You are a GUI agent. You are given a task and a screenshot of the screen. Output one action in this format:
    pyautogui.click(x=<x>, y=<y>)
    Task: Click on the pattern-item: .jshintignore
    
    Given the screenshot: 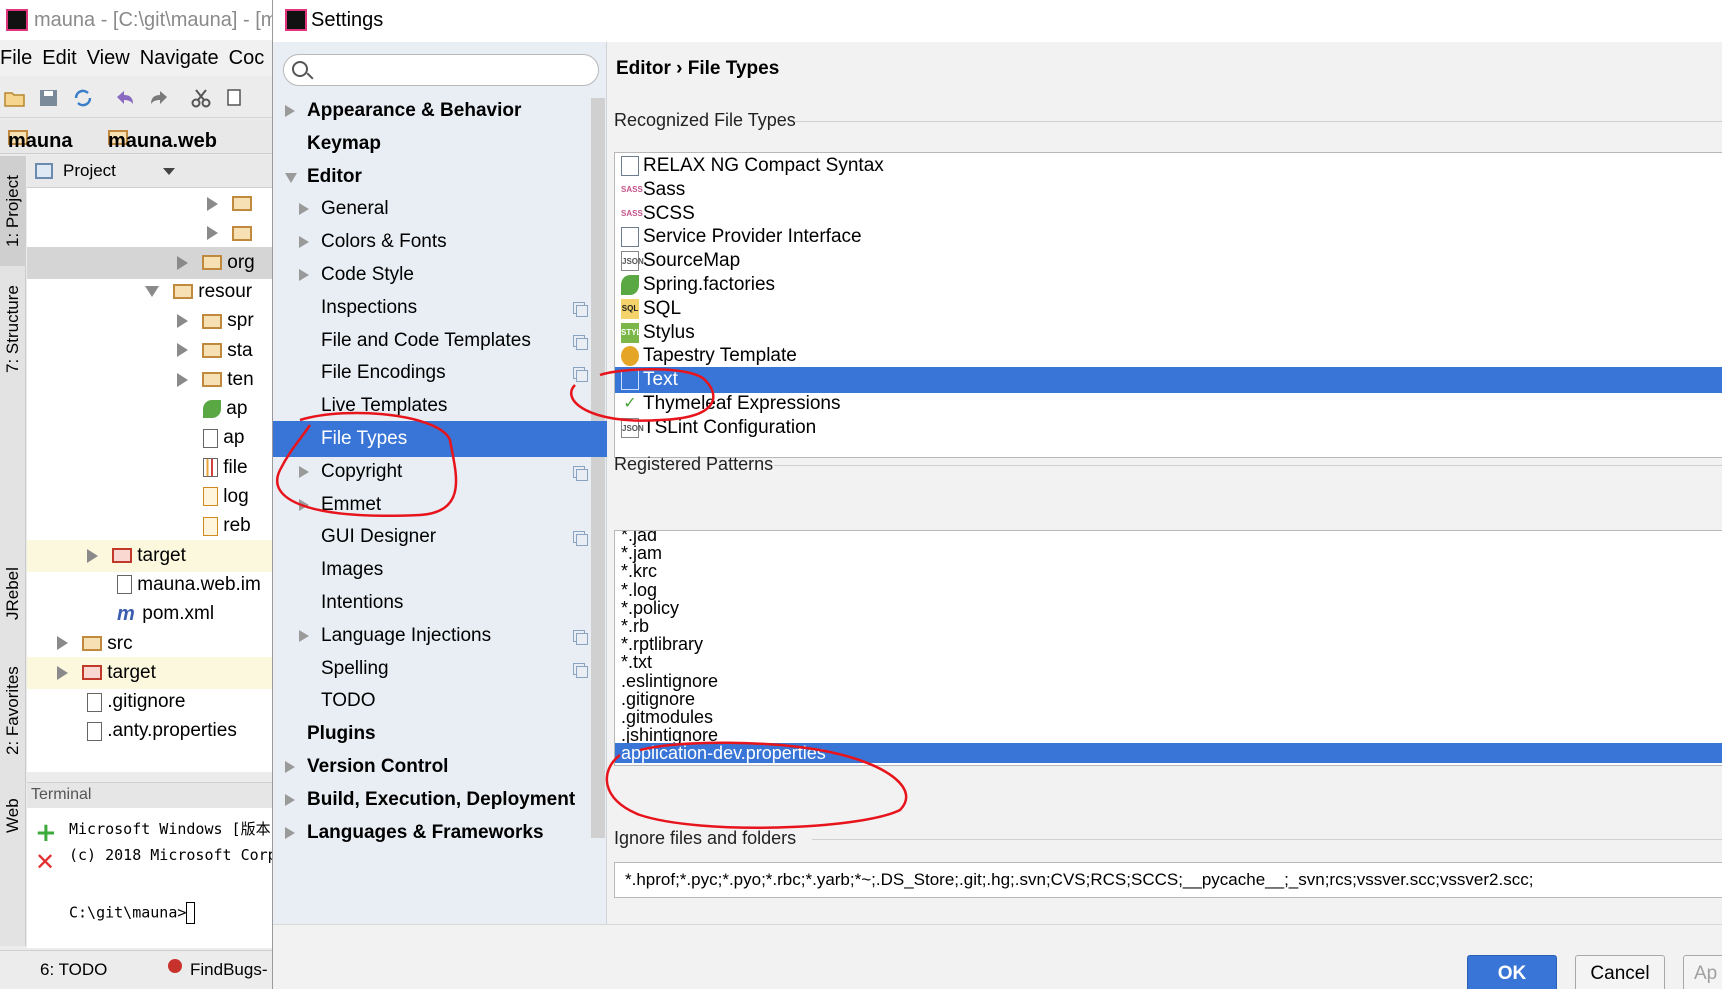 What is the action you would take?
    pyautogui.click(x=1168, y=735)
    